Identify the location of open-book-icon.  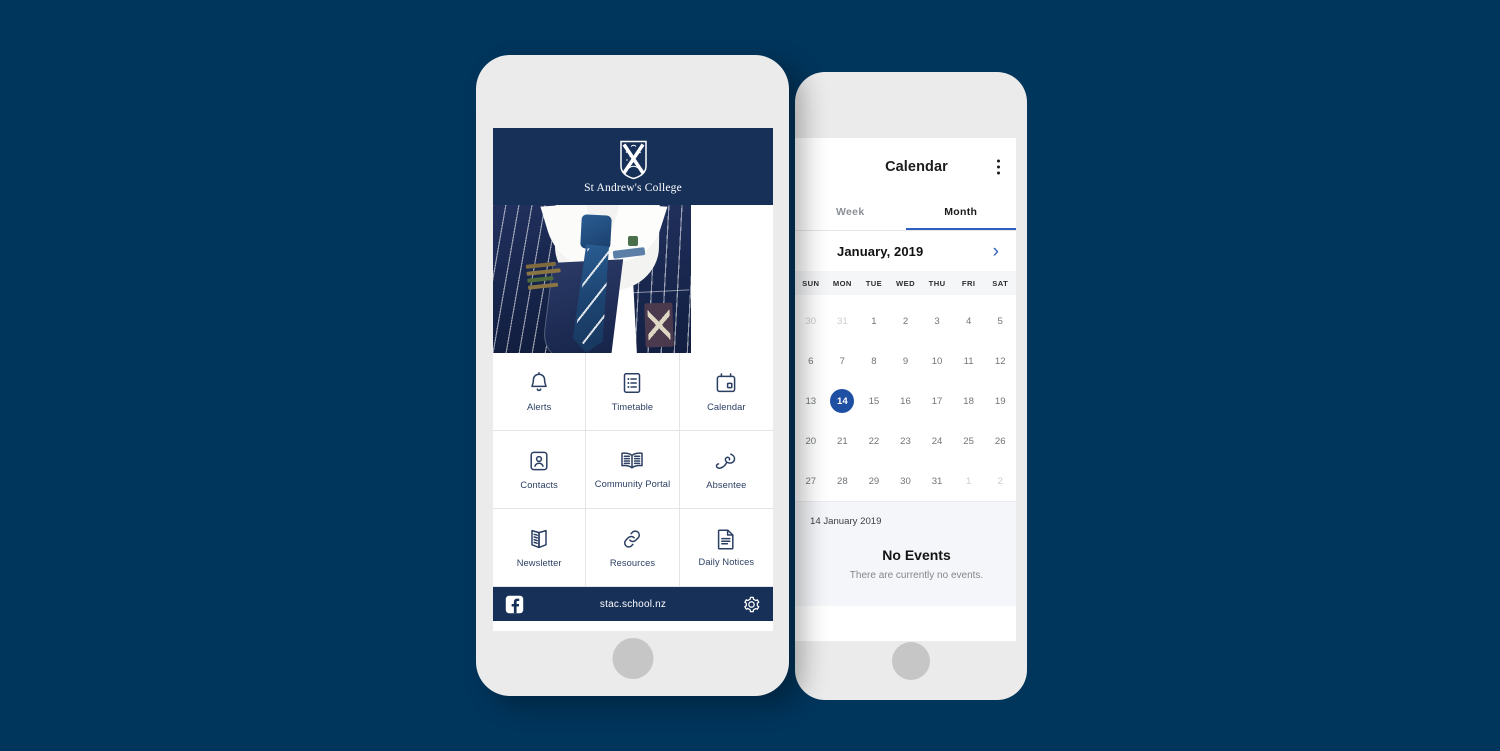
(632, 461).